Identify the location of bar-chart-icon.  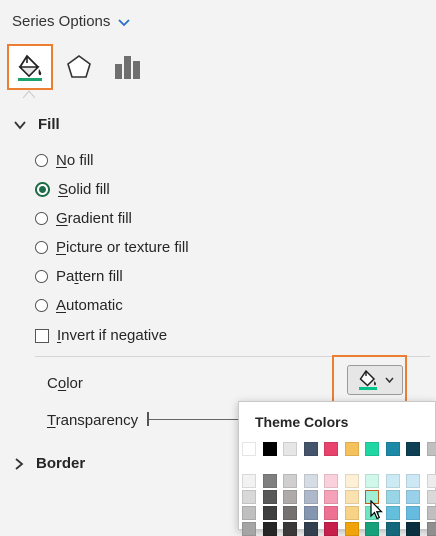
(128, 67).